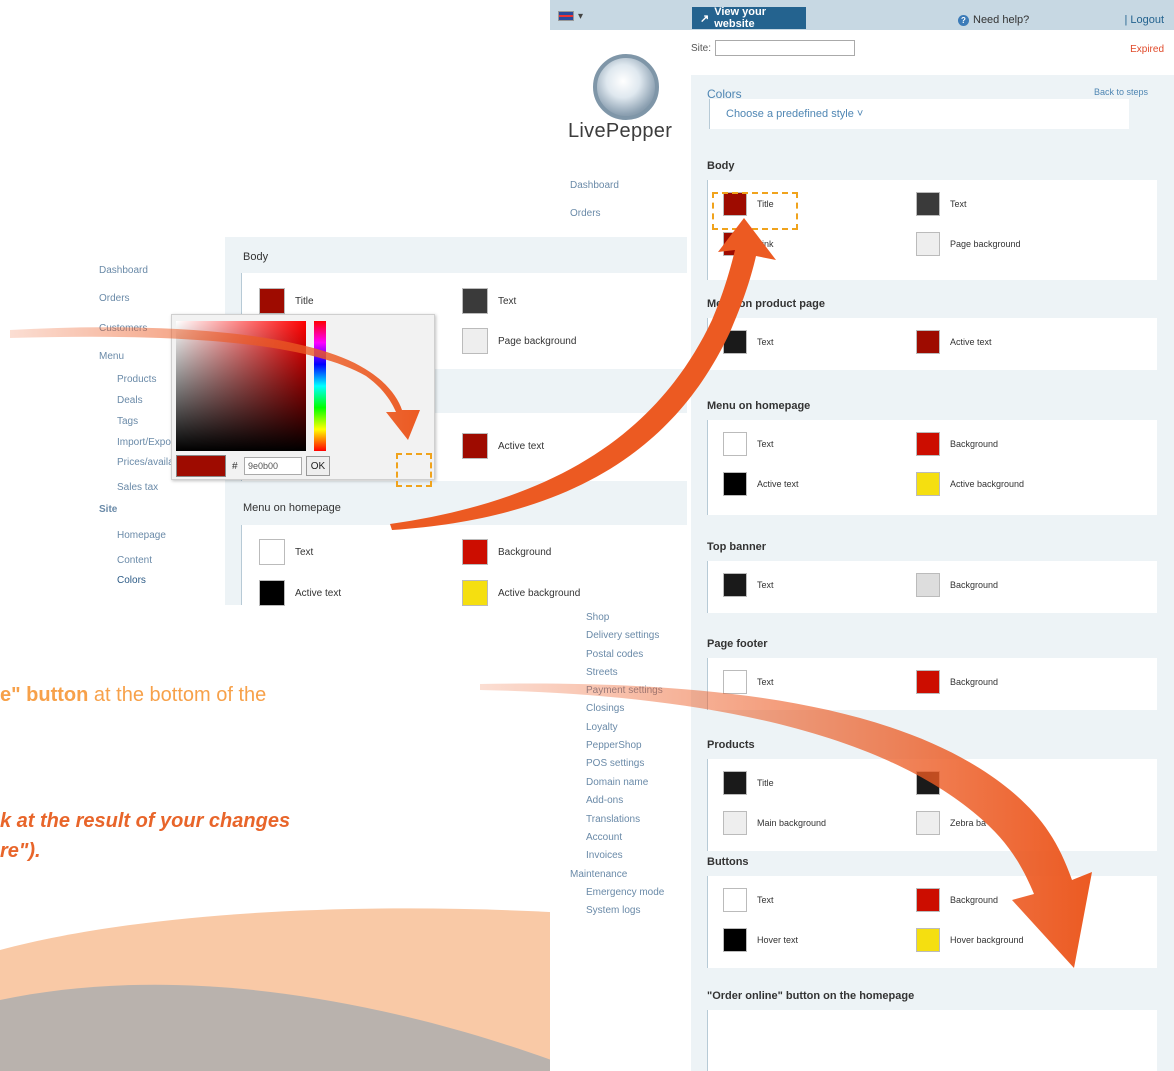 The width and height of the screenshot is (1174, 1071). Describe the element at coordinates (604, 855) in the screenshot. I see `sidebar-item-invoices: Invoices` at that location.